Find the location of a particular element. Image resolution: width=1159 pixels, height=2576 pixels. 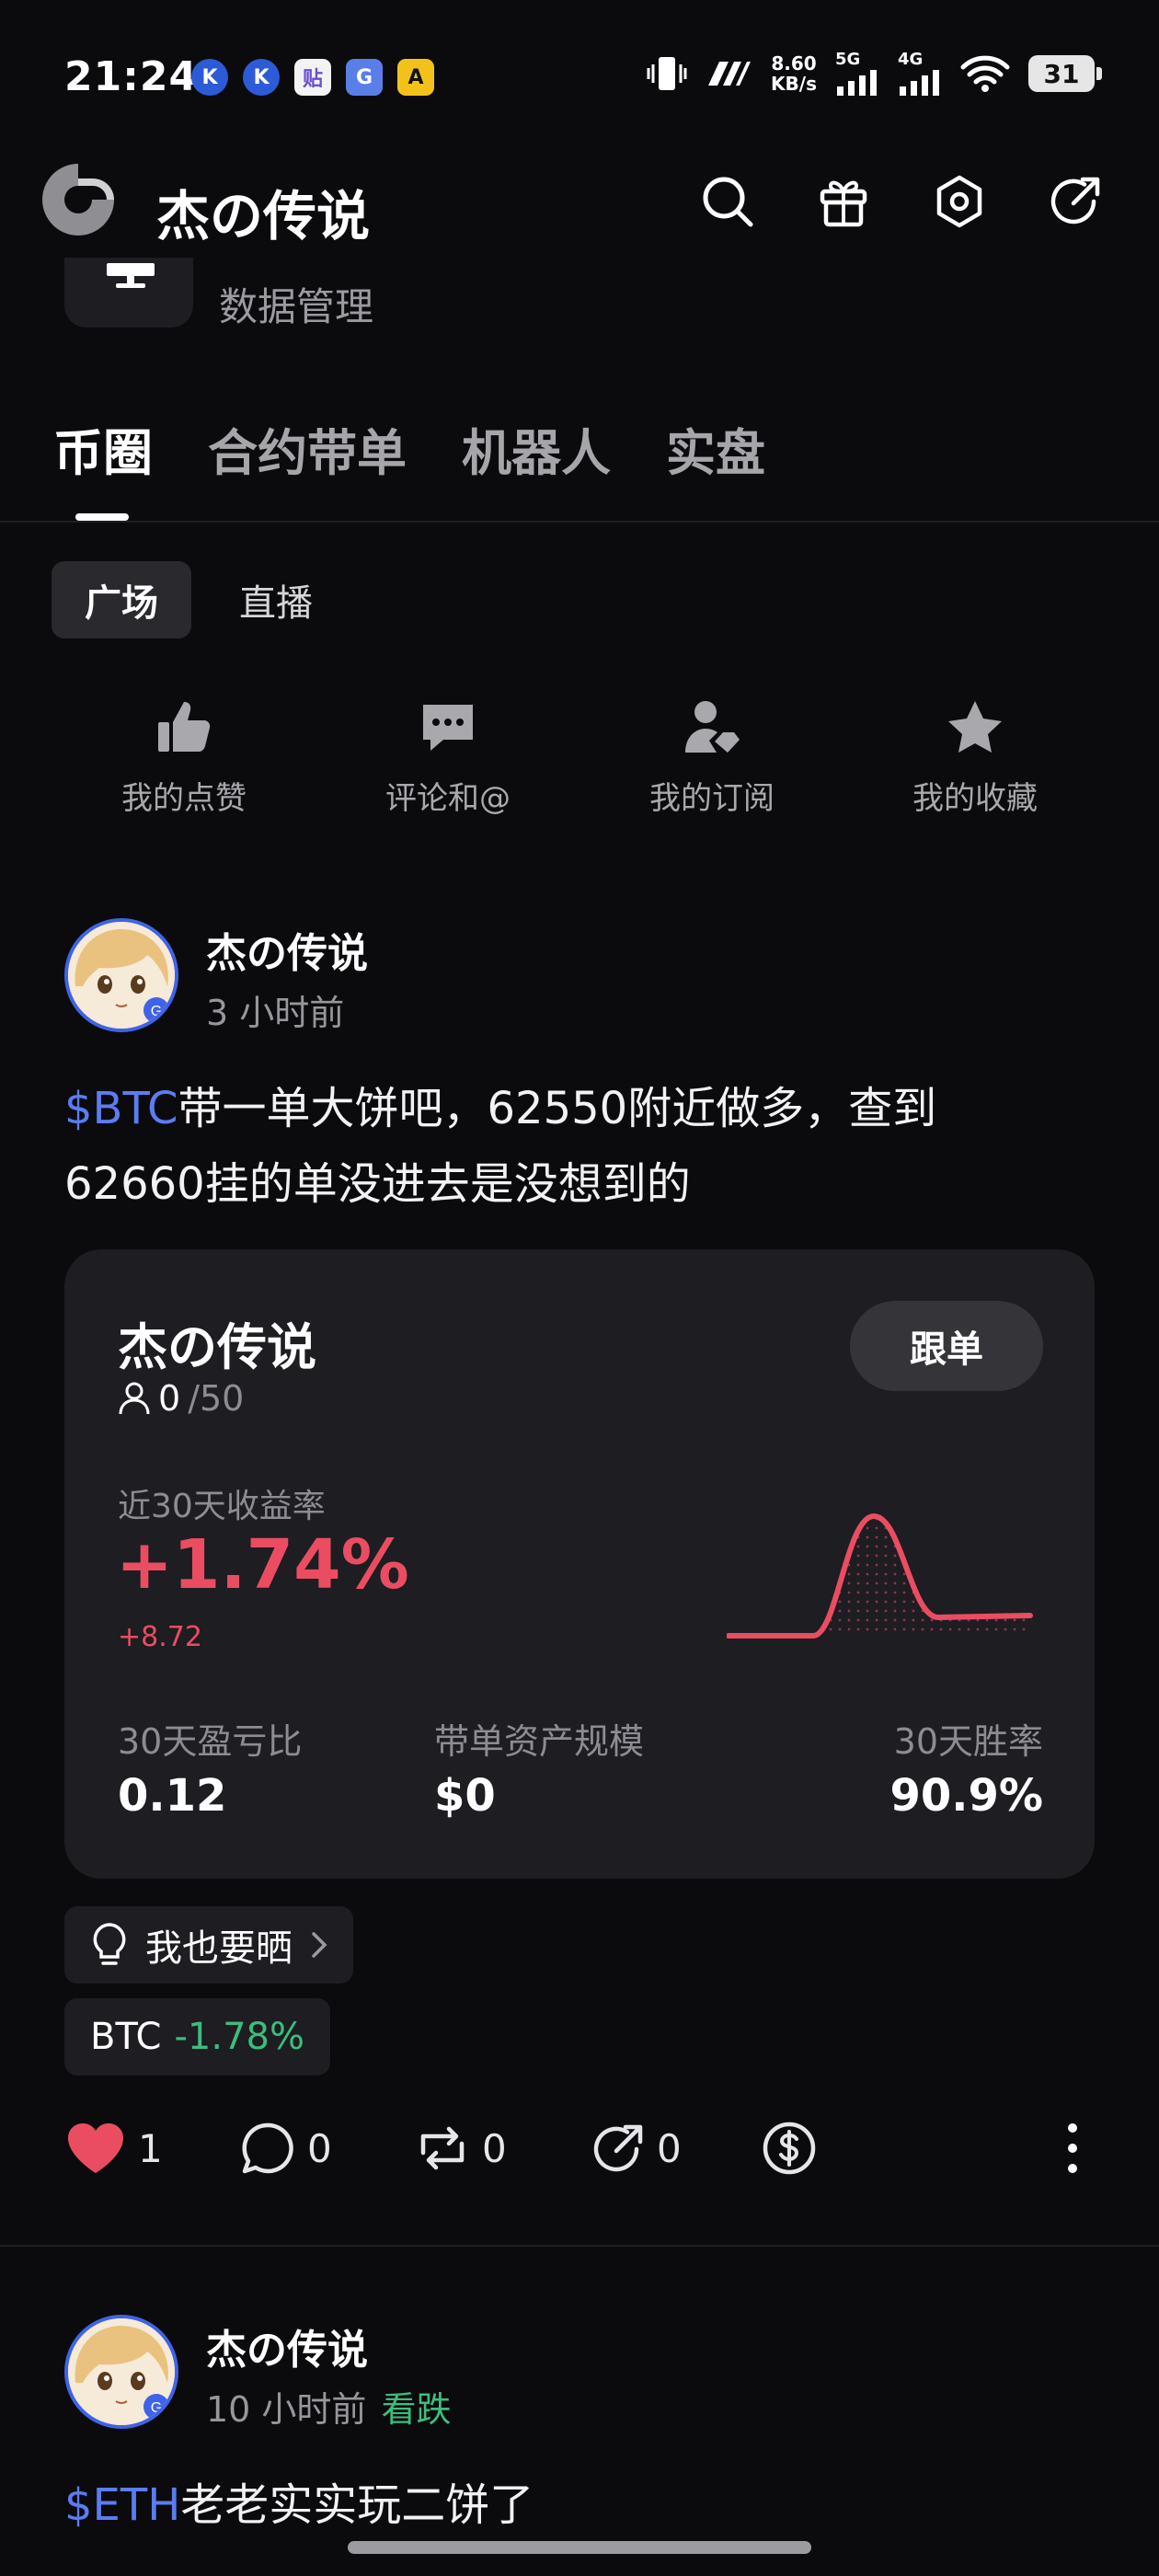

search-icon is located at coordinates (728, 202).